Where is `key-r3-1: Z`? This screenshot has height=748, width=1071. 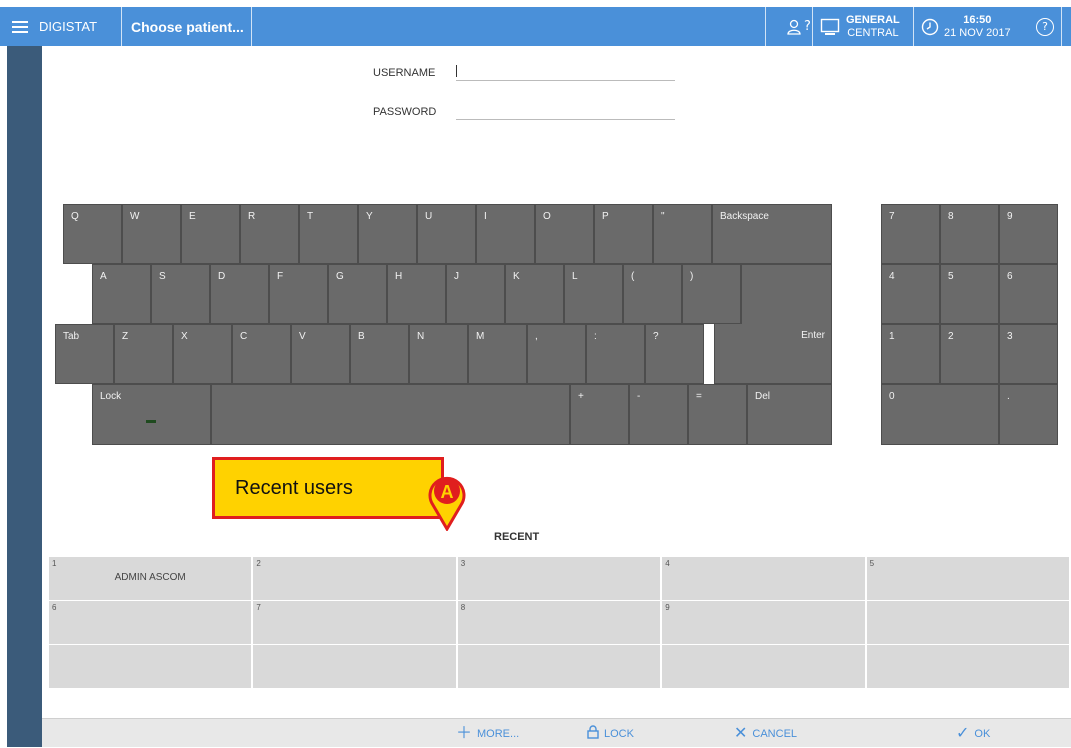
key-r3-1: Z is located at coordinates (143, 354).